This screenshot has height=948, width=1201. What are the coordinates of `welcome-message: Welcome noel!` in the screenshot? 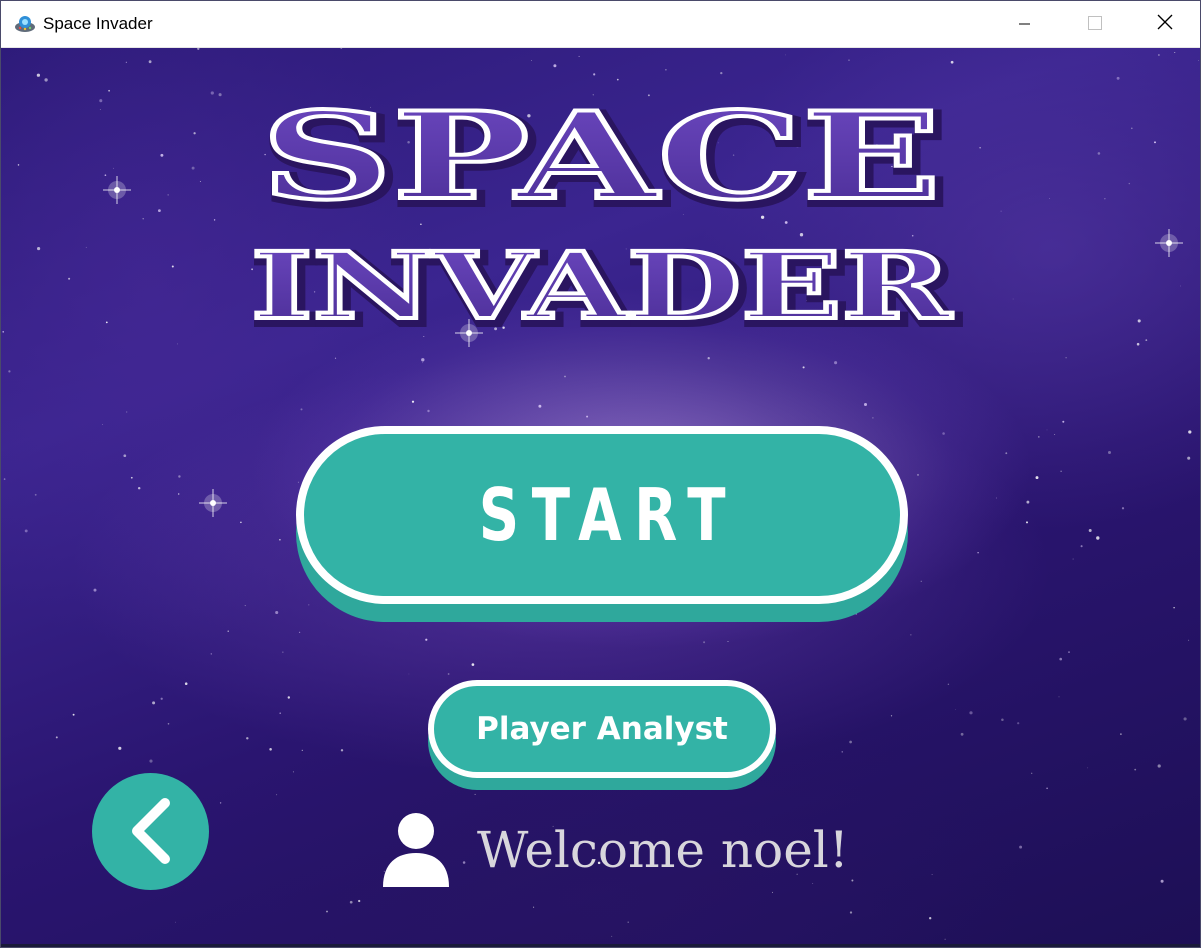 It's located at (663, 850).